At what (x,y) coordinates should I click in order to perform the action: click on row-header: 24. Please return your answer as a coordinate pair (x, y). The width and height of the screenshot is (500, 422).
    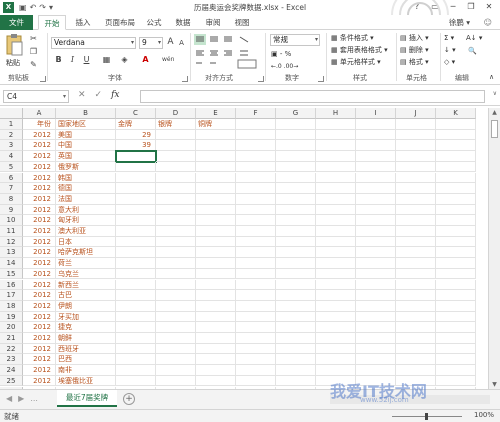
    Looking at the image, I should click on (11, 370).